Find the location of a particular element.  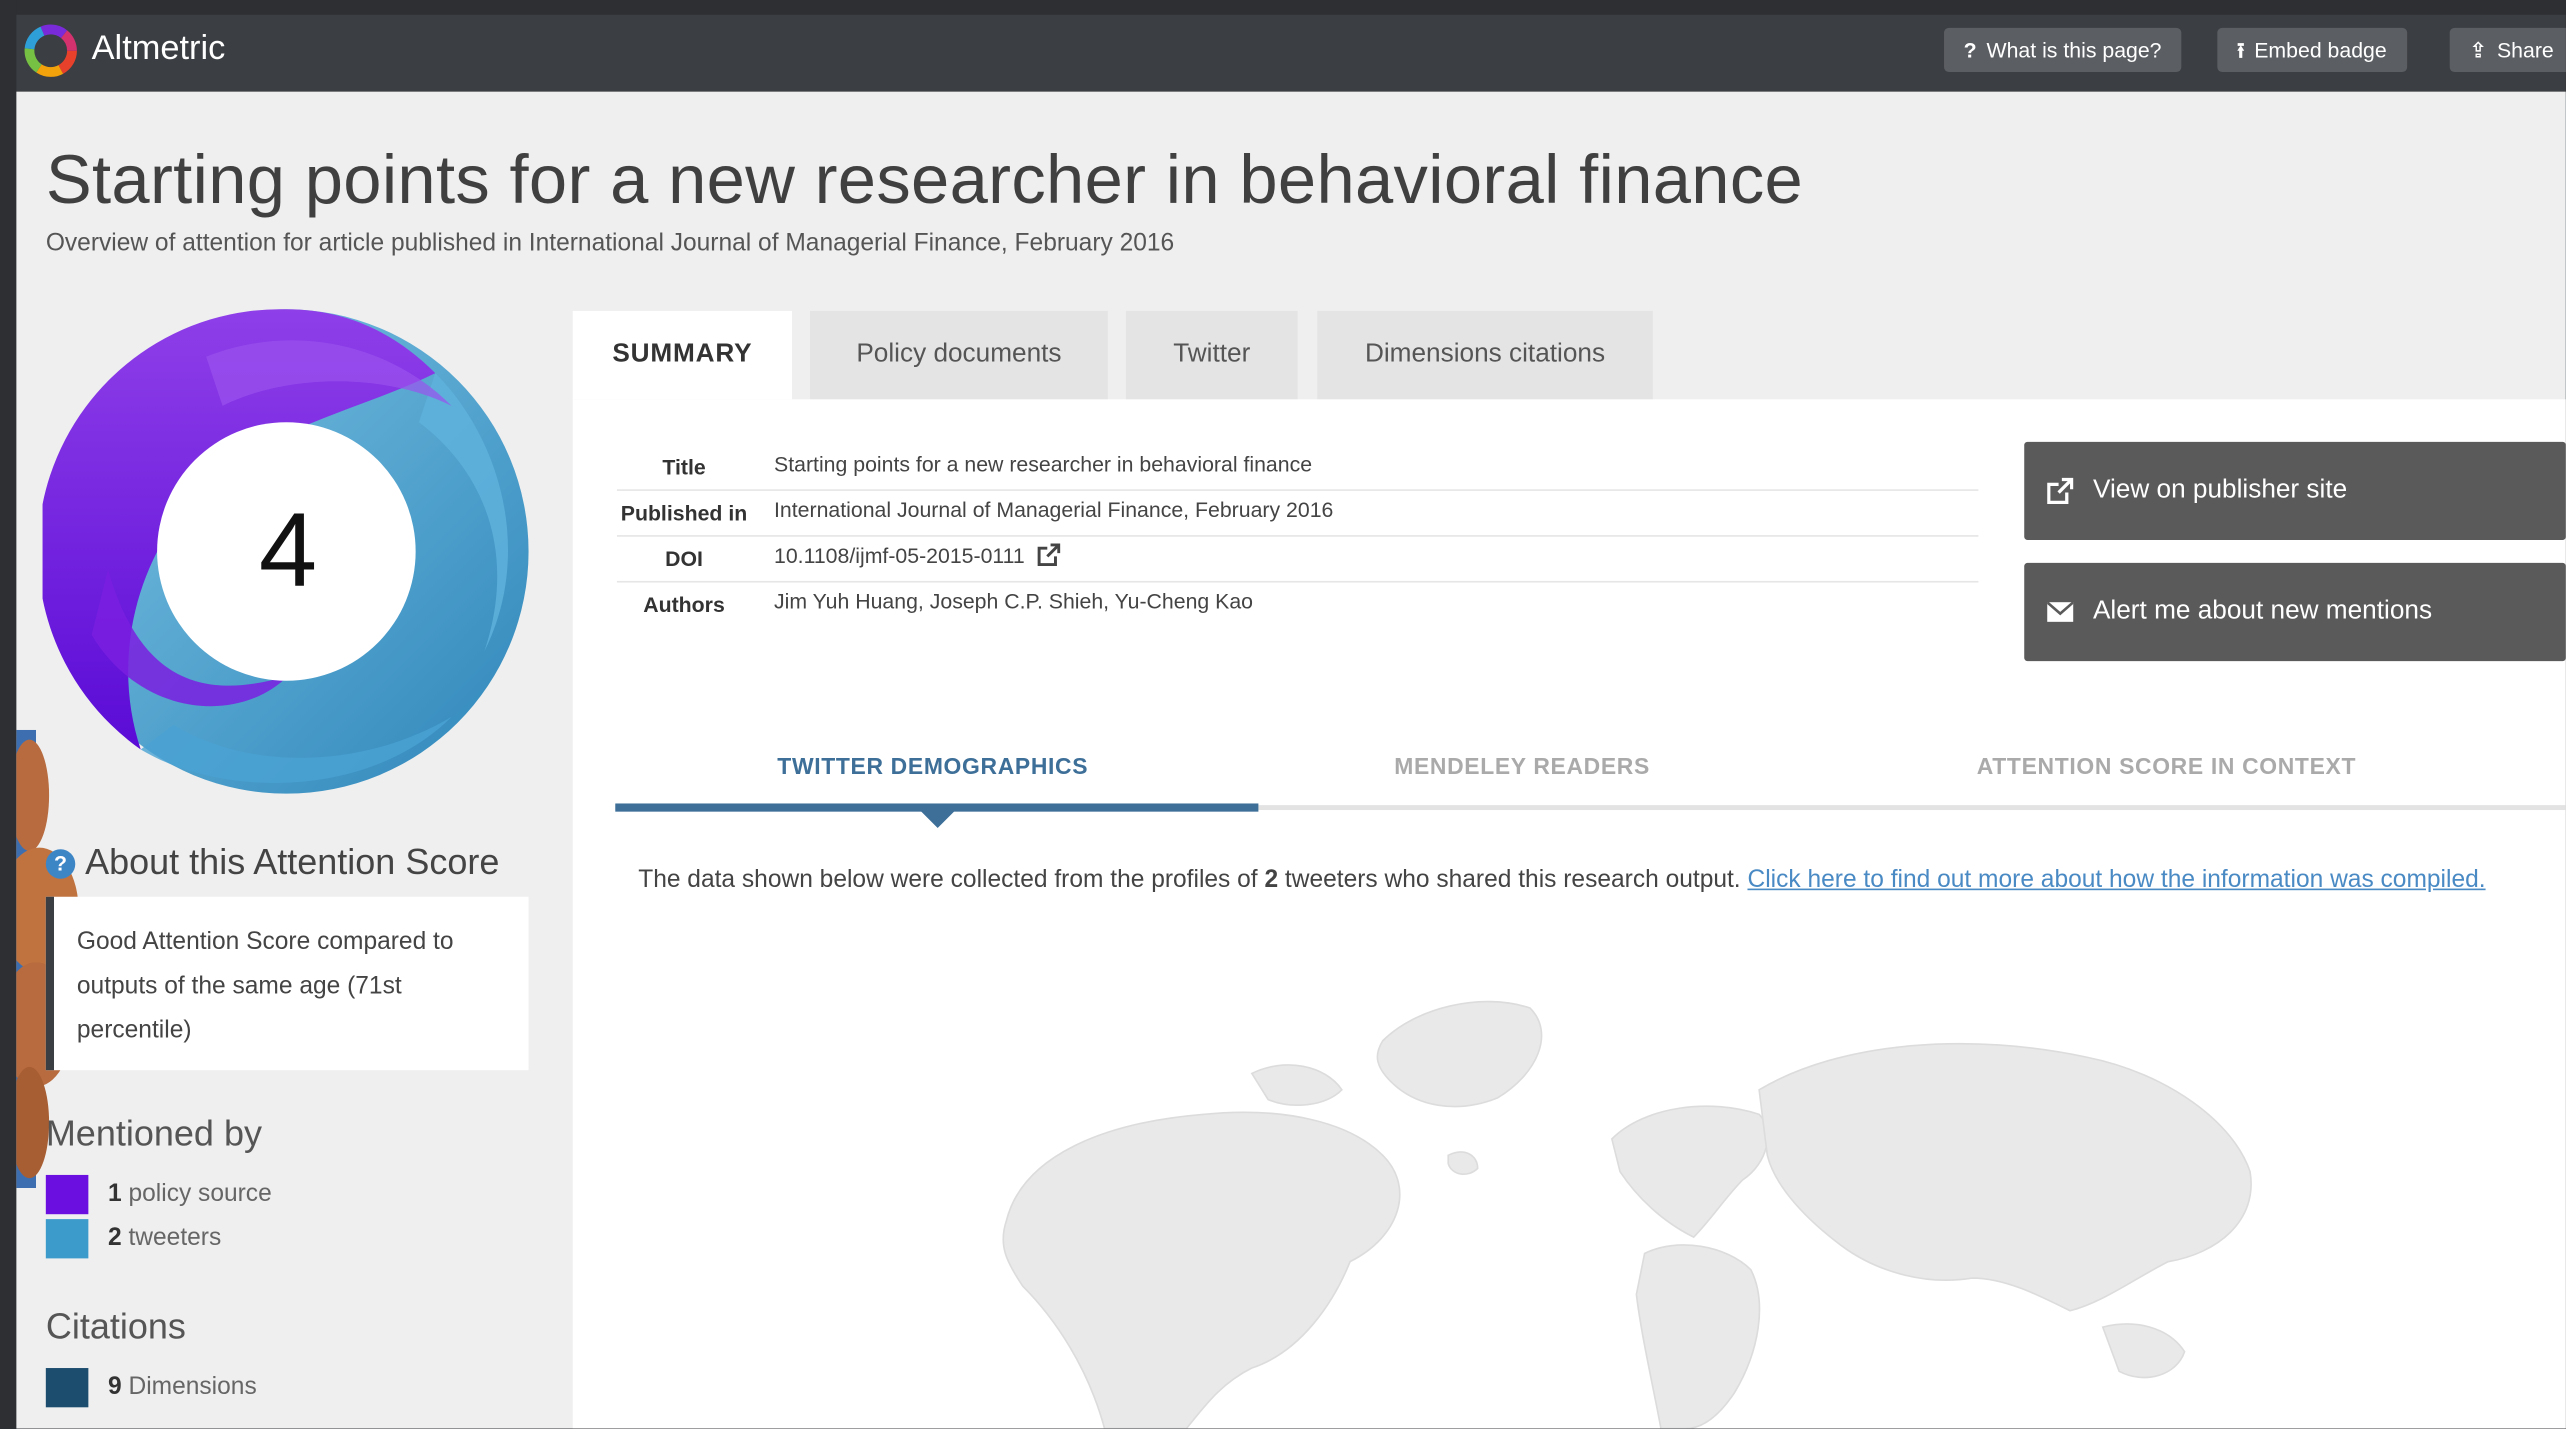

envelope-icon is located at coordinates (2060, 611).